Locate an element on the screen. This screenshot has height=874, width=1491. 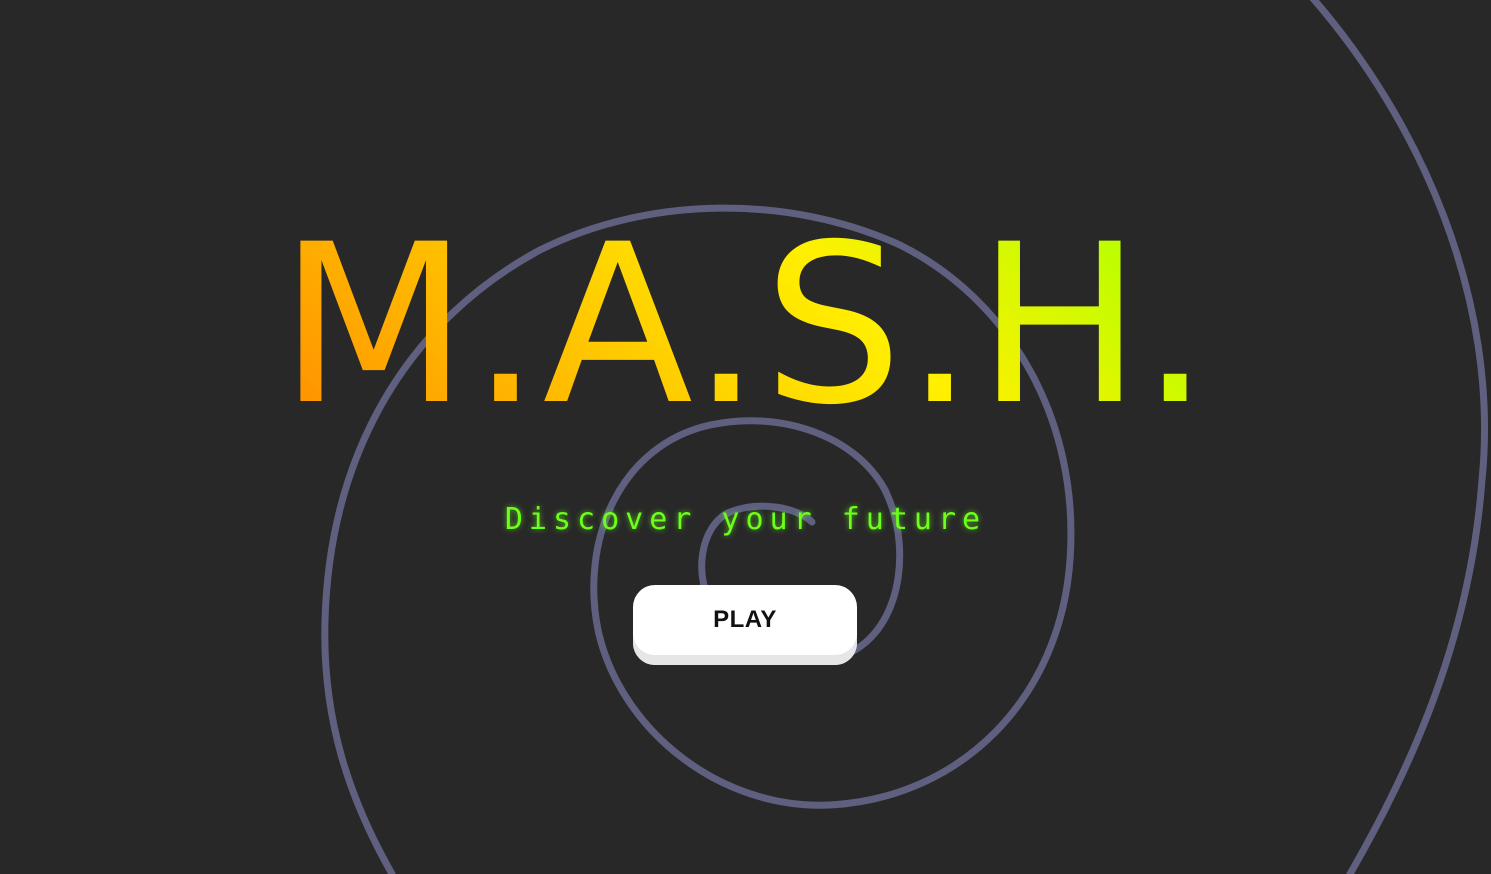
tagline: Discover your future is located at coordinates (745, 519).